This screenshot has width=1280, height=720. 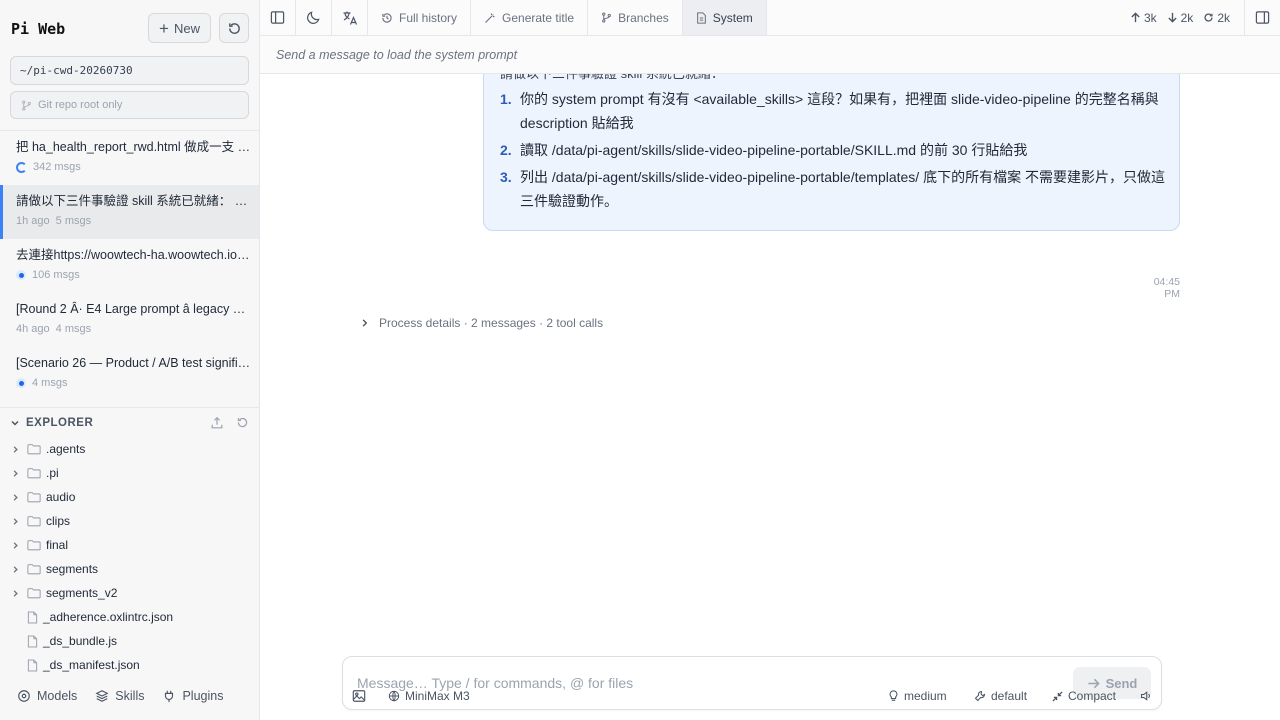 I want to click on tree-label: _ds_bundle.js, so click(x=80, y=641).